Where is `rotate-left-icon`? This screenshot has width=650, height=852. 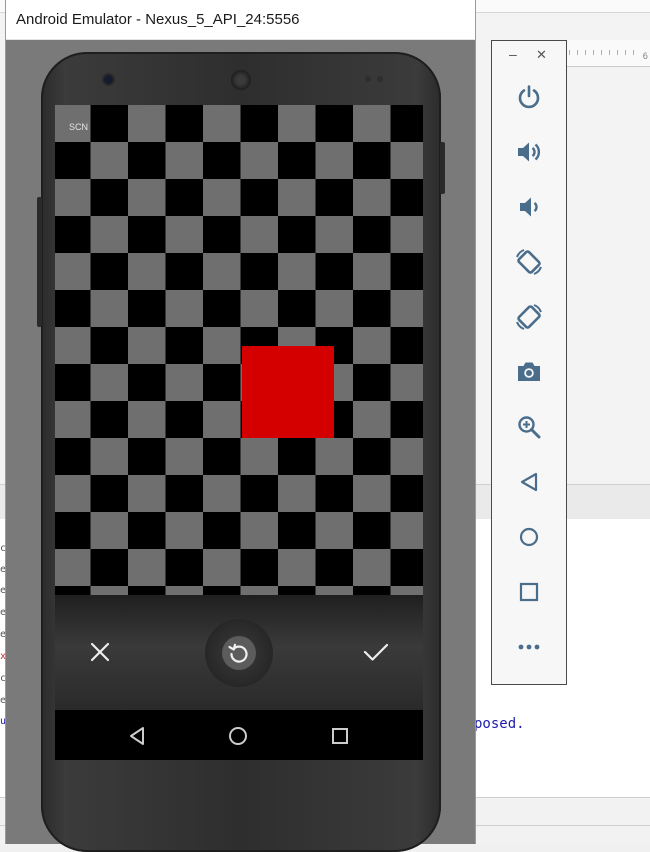 rotate-left-icon is located at coordinates (529, 262).